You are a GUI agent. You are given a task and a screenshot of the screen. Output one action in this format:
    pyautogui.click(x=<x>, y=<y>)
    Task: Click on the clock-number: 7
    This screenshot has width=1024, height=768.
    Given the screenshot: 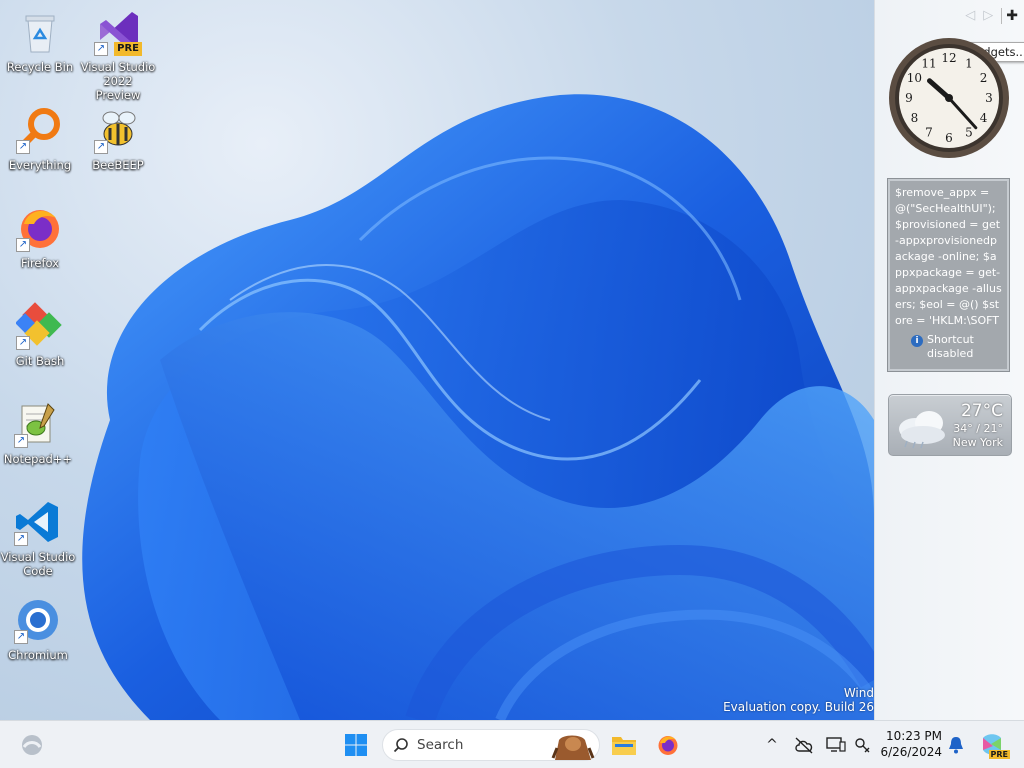 What is the action you would take?
    pyautogui.click(x=929, y=133)
    